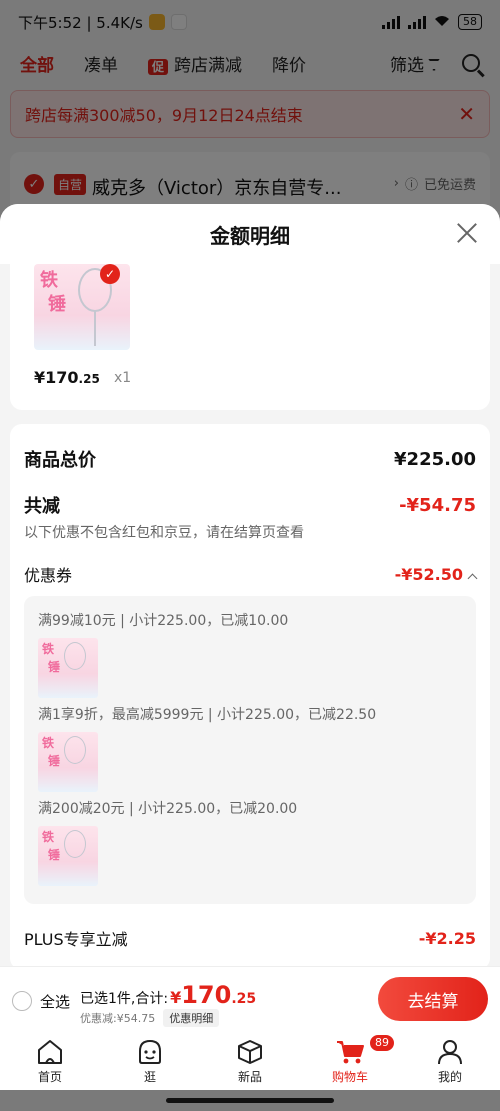  I want to click on selected-summary: 已选1件,合计: ¥170.25, so click(168, 995).